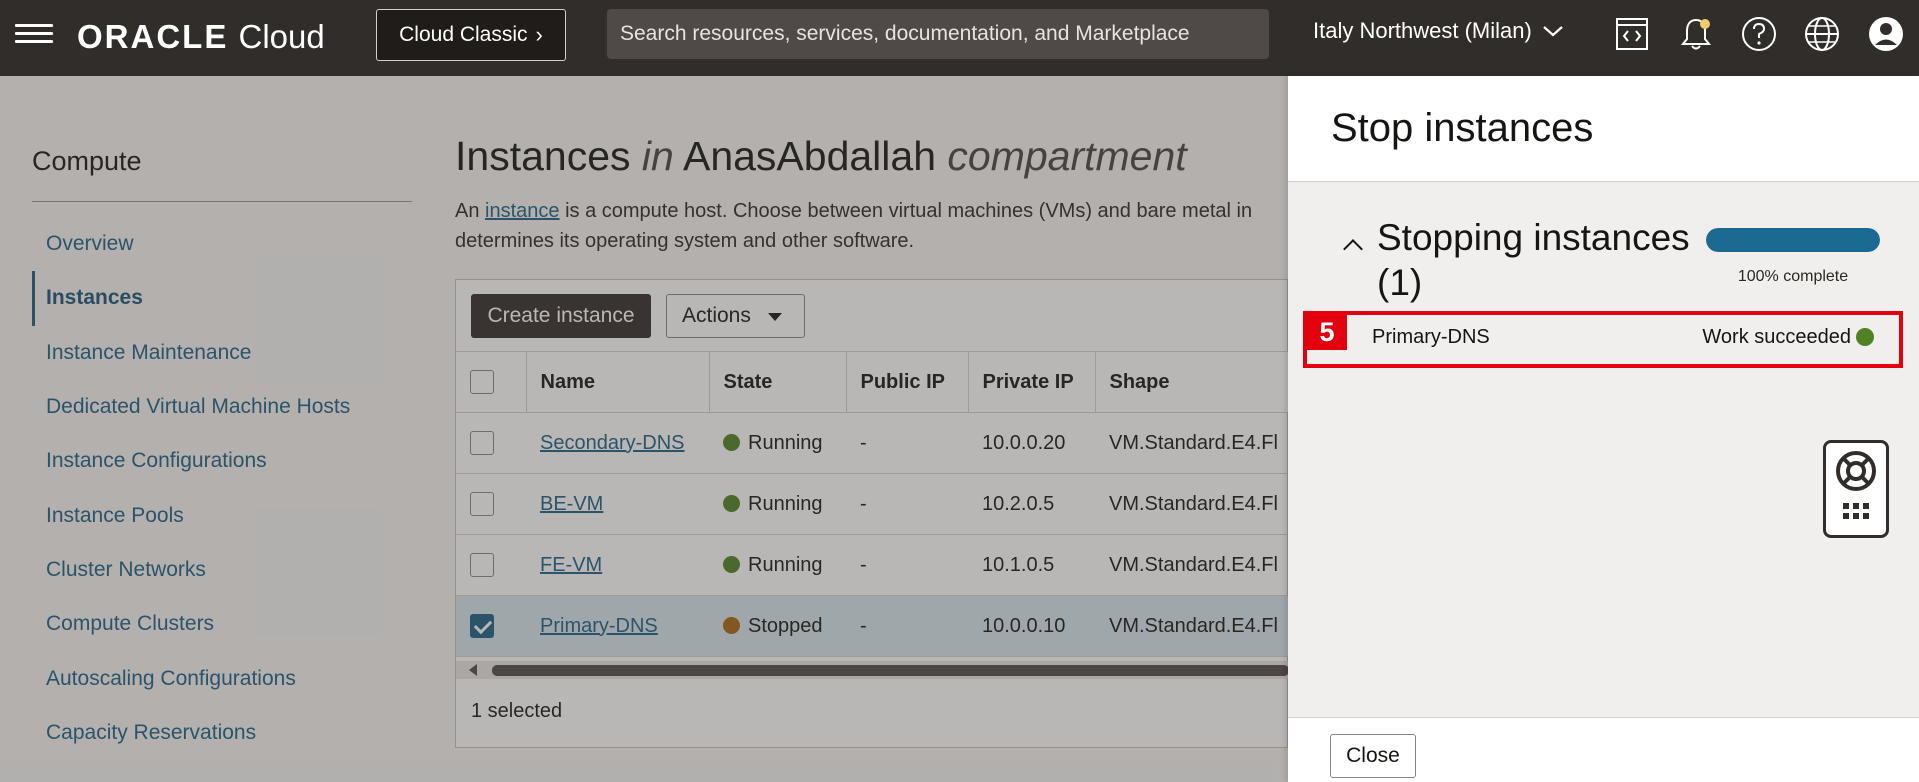  What do you see at coordinates (34, 34) in the screenshot?
I see `hamburger-menu-icon` at bounding box center [34, 34].